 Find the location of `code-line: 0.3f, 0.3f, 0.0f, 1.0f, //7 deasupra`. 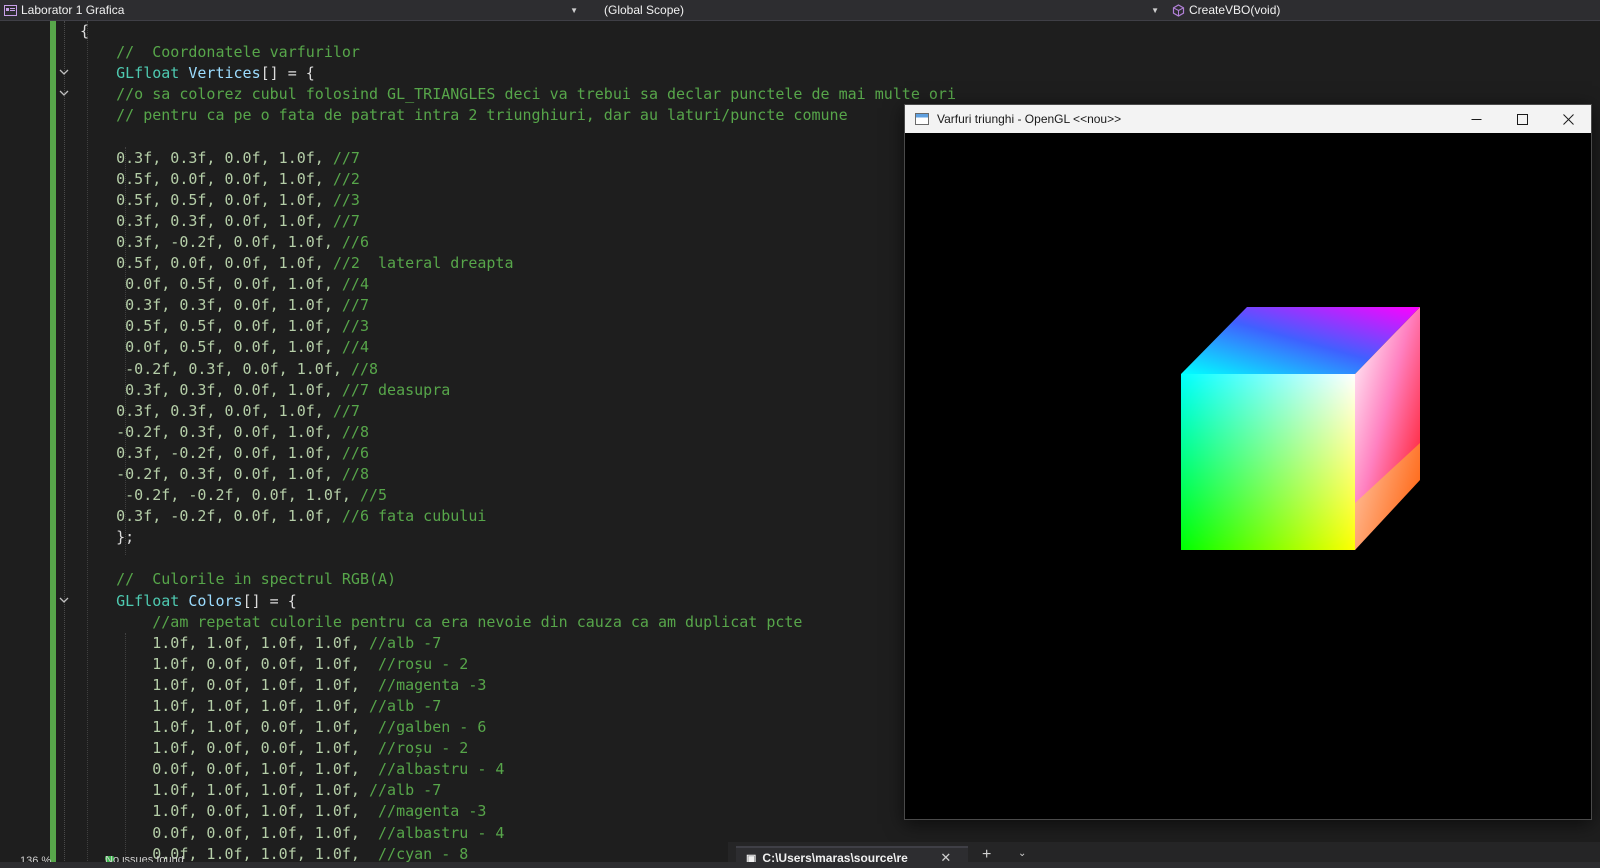

code-line: 0.3f, 0.3f, 0.0f, 1.0f, //7 deasupra is located at coordinates (518, 390).